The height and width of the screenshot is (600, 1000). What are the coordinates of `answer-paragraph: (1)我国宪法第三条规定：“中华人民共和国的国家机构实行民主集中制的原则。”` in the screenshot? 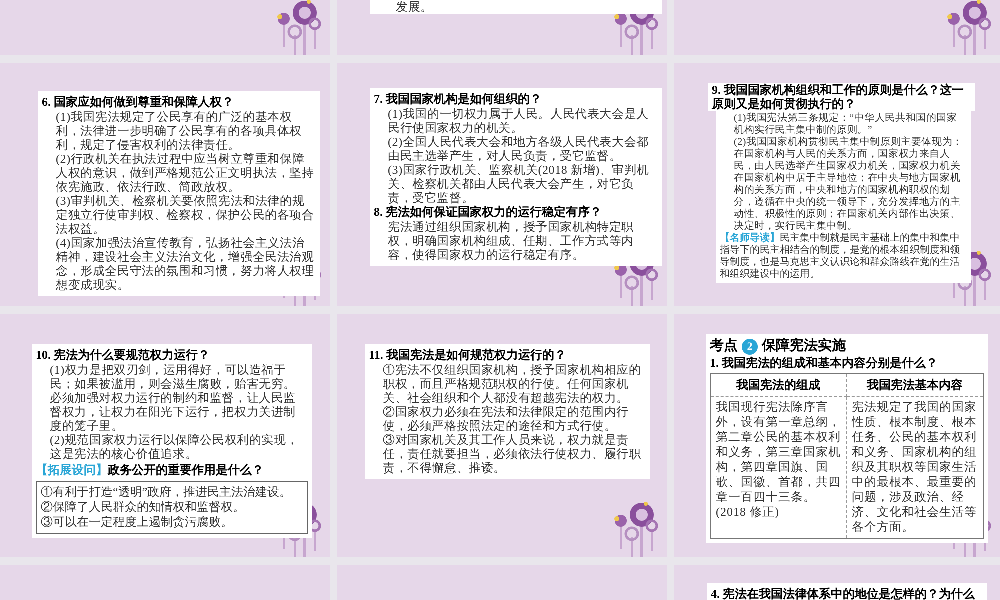 It's located at (845, 124).